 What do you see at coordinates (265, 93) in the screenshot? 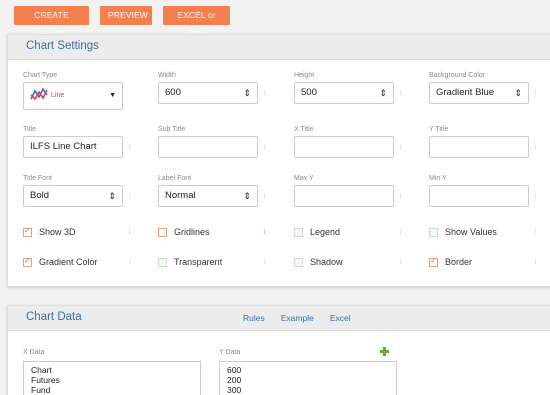
I see `width-info-icon: i` at bounding box center [265, 93].